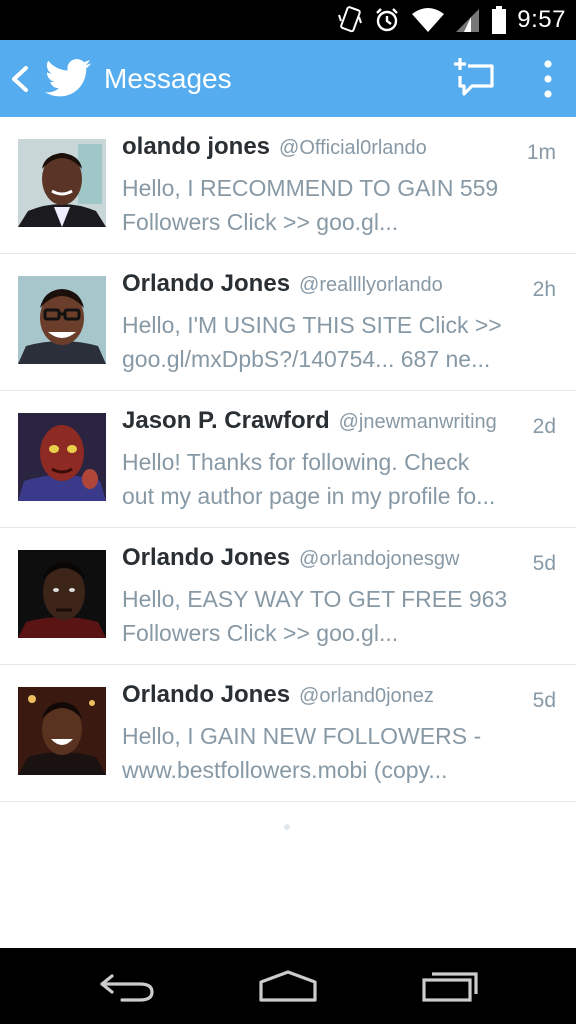 Image resolution: width=576 pixels, height=1024 pixels. I want to click on message-header: Jason P. Crawford @jnewmanwriting, so click(339, 425).